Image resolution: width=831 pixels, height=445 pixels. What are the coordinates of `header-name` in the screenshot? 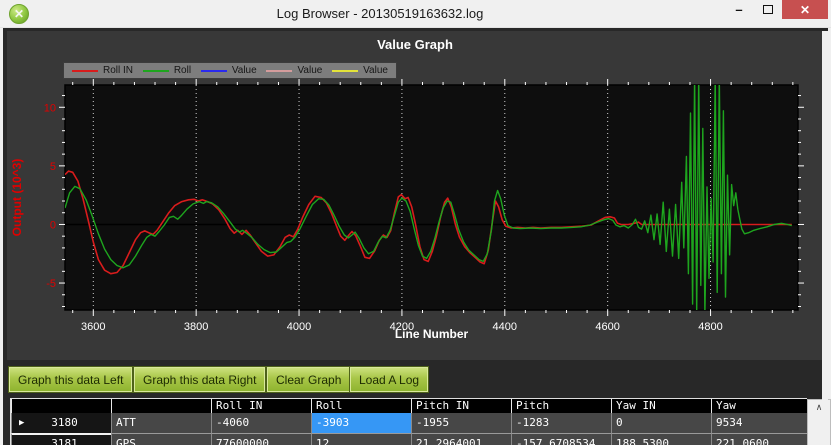 It's located at (161, 406).